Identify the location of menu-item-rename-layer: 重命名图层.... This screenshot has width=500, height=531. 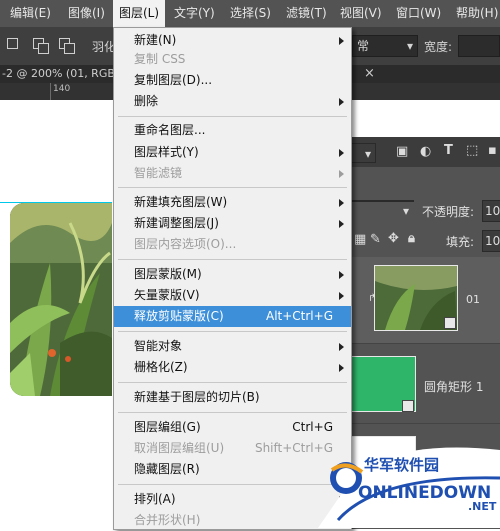
(232, 130).